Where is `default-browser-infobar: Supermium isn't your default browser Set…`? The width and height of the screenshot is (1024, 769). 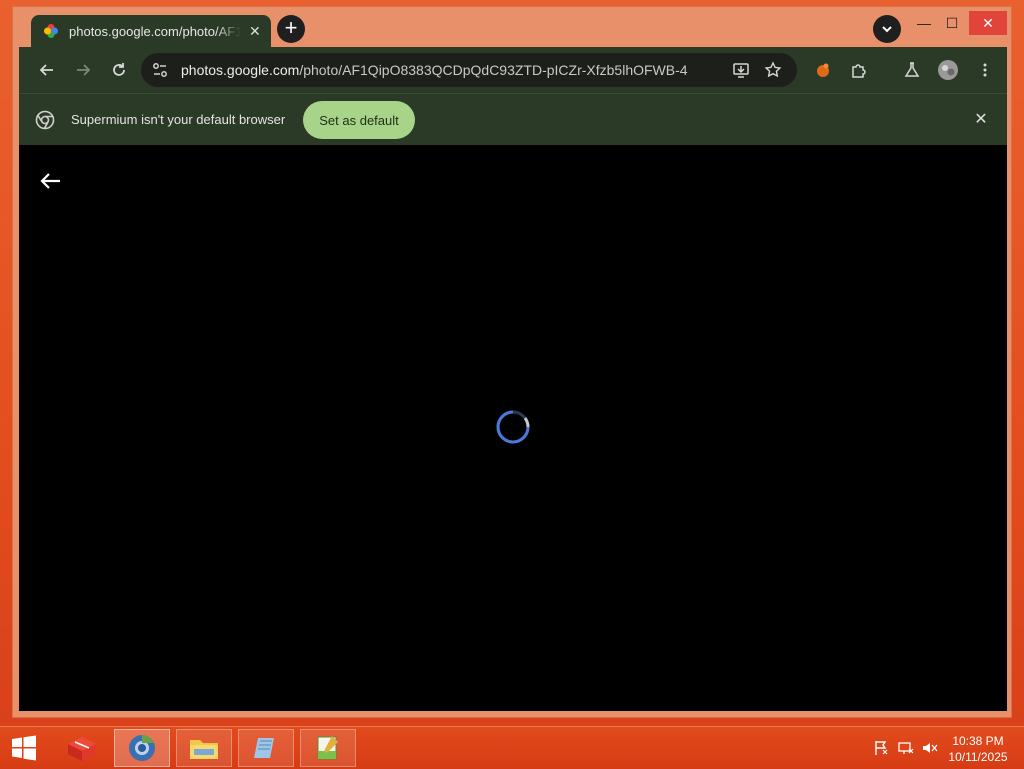 default-browser-infobar: Supermium isn't your default browser Set… is located at coordinates (513, 119).